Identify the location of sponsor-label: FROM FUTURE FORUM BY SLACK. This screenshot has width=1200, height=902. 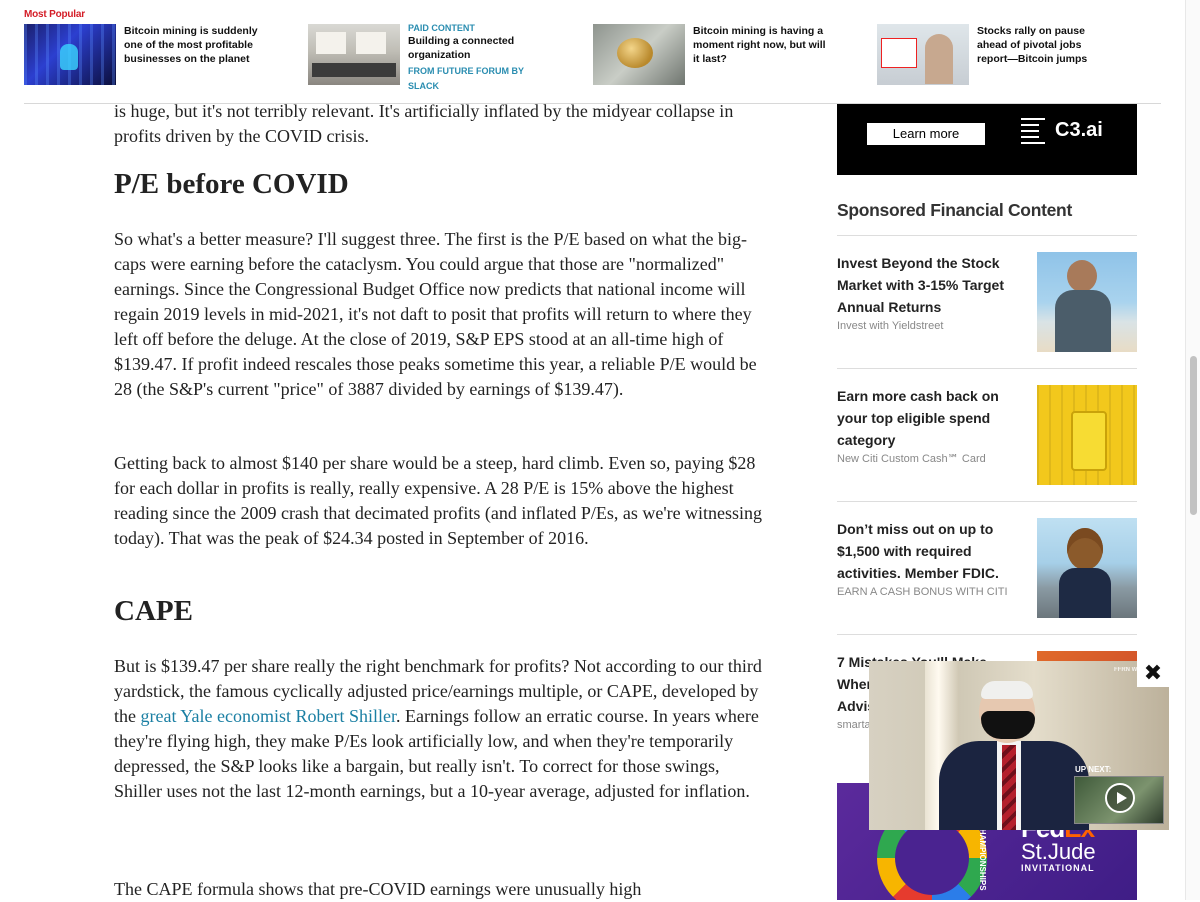
(473, 79).